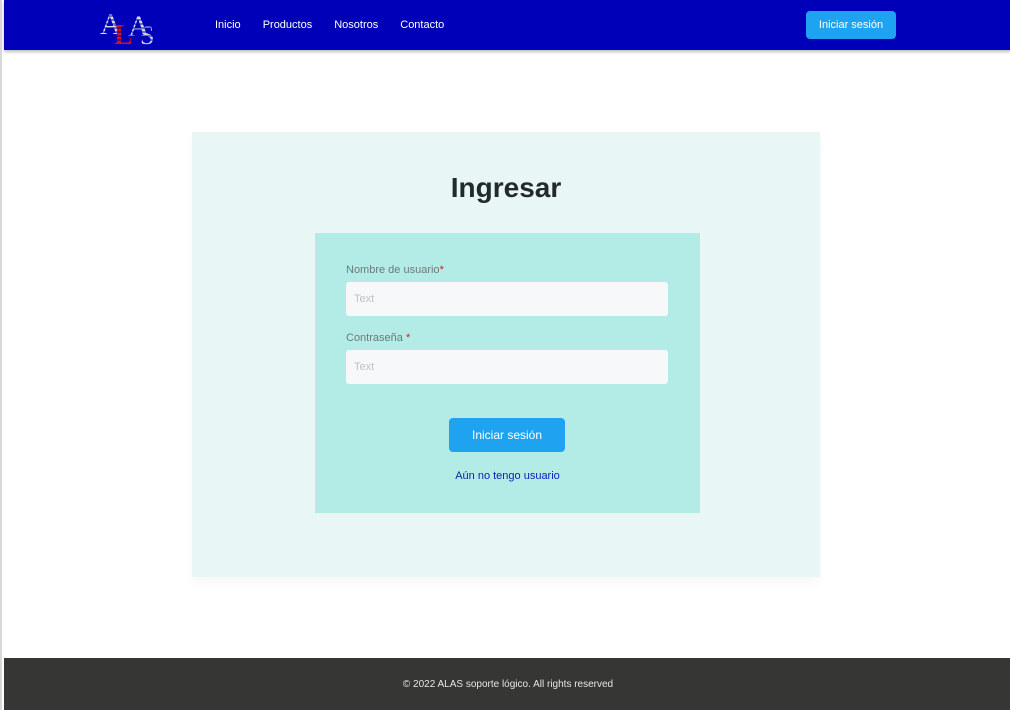 The height and width of the screenshot is (710, 1010). I want to click on header-login-button: Iniciar sesión, so click(851, 25).